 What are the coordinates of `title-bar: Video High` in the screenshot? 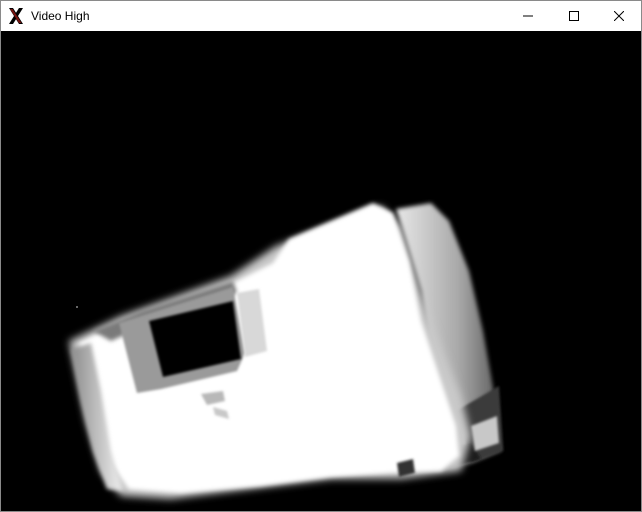 It's located at (321, 16).